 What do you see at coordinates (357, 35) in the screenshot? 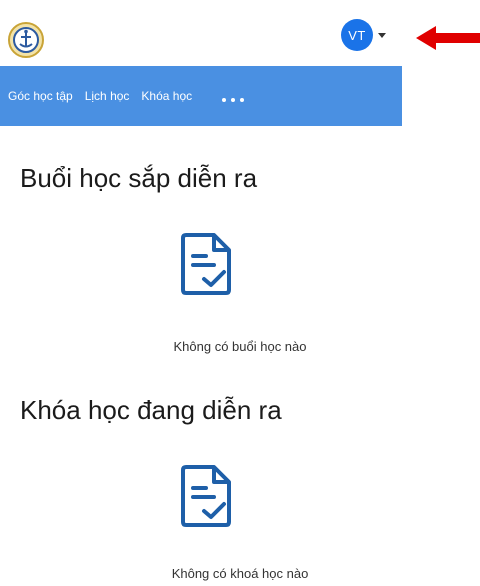
I see `avatar: VT` at bounding box center [357, 35].